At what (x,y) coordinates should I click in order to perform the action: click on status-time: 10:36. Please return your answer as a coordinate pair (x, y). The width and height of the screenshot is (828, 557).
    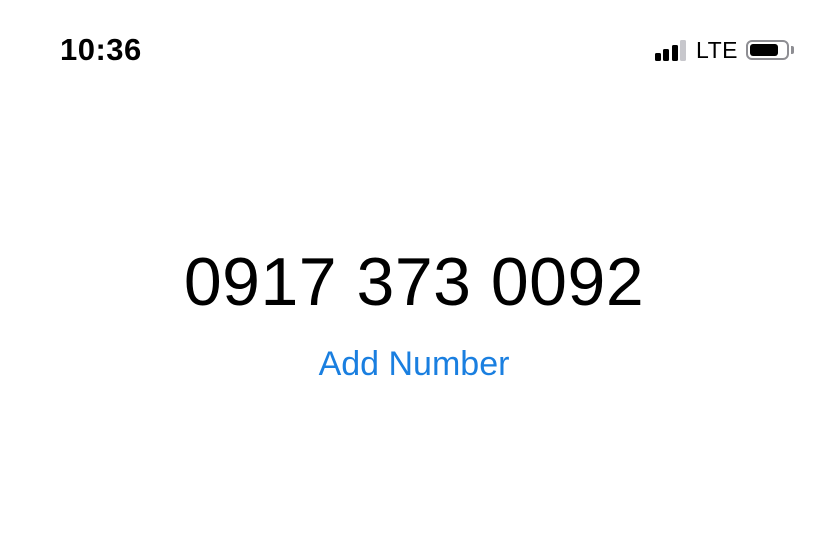
    Looking at the image, I should click on (101, 49).